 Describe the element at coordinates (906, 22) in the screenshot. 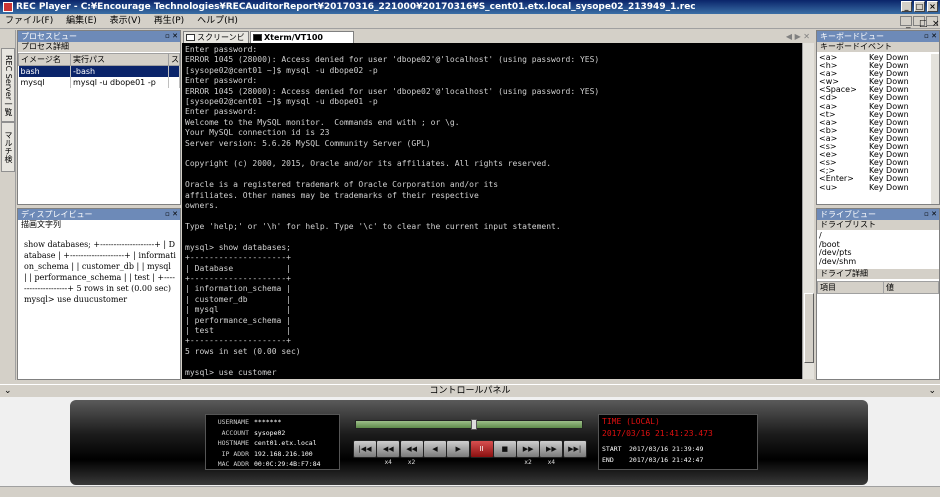

I see `mdi-minimize-button: _` at that location.